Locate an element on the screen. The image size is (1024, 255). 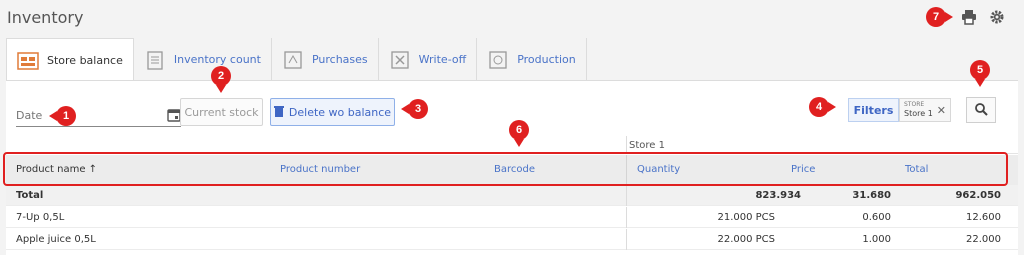
tab-inventory-count: Inventory count is located at coordinates (203, 59).